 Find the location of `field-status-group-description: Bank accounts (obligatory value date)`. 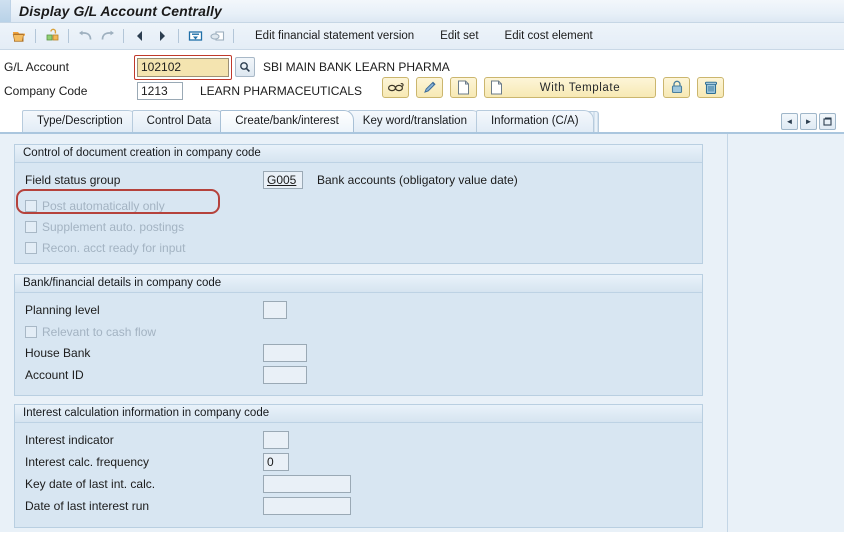

field-status-group-description: Bank accounts (obligatory value date) is located at coordinates (417, 180).